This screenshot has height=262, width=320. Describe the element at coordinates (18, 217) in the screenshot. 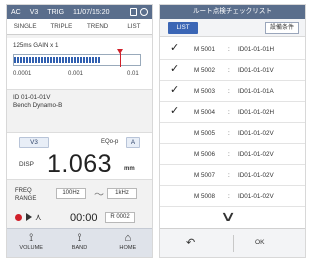

I see `record-icon` at that location.